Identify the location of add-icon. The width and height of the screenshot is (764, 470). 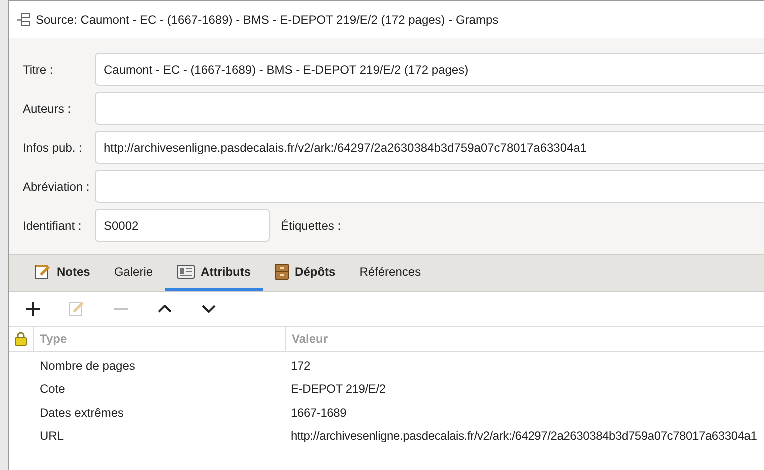
(33, 309).